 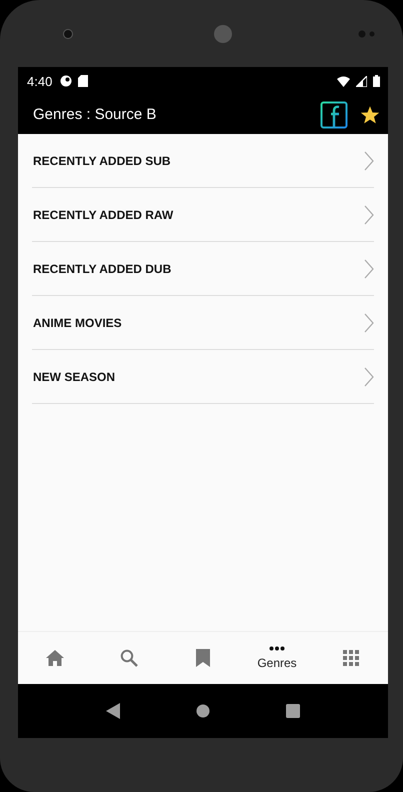 I want to click on back-icon, so click(x=113, y=711).